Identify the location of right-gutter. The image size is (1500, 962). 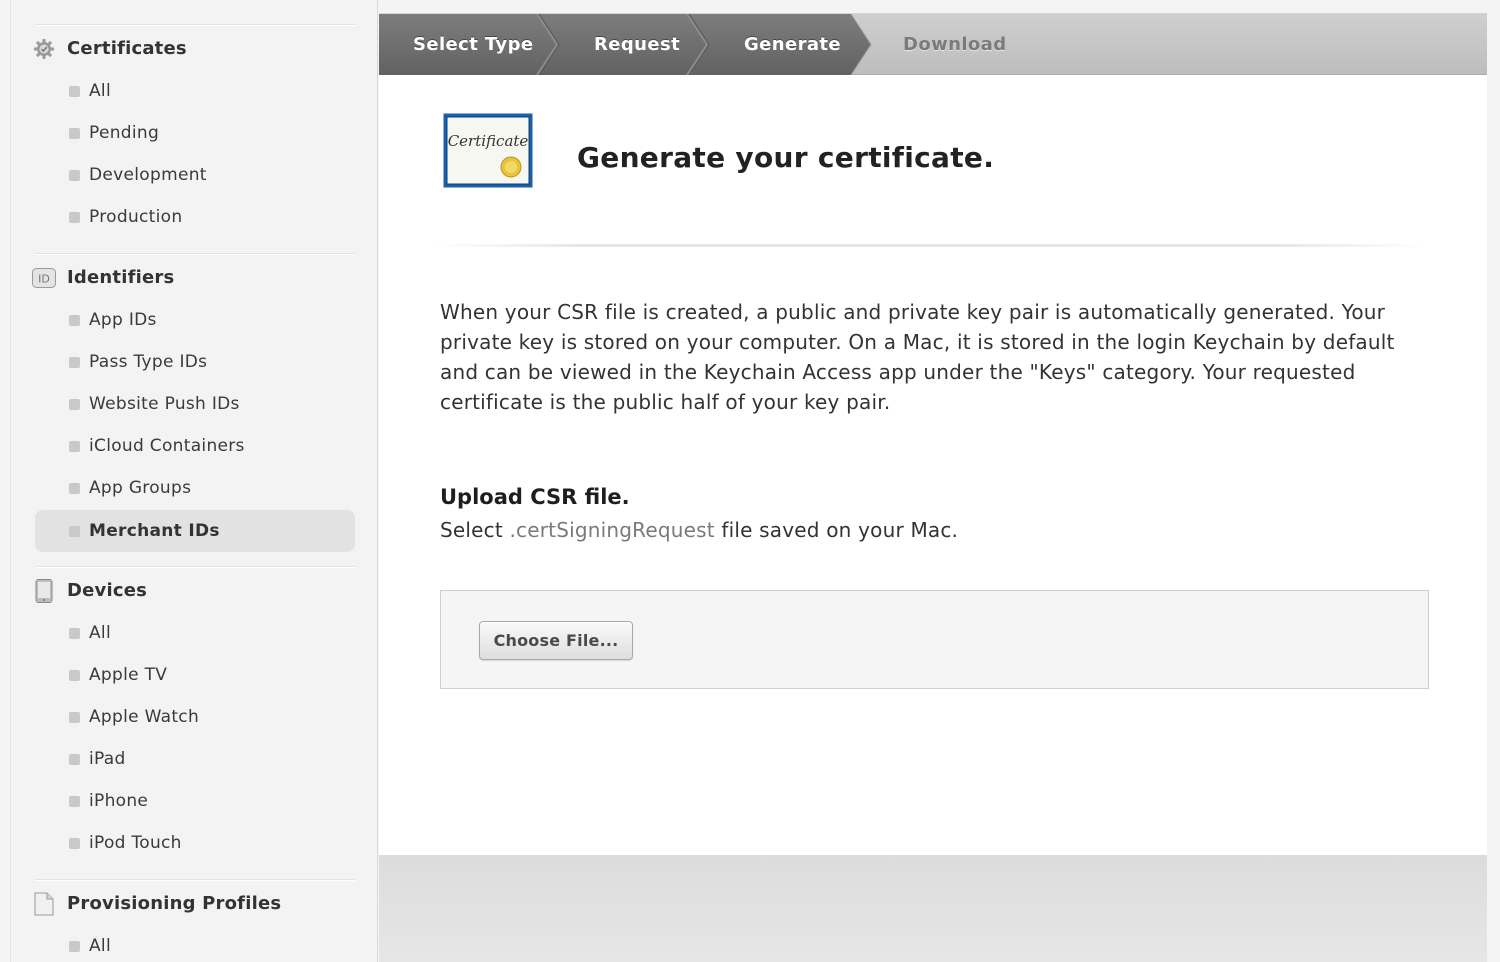
(1493, 481).